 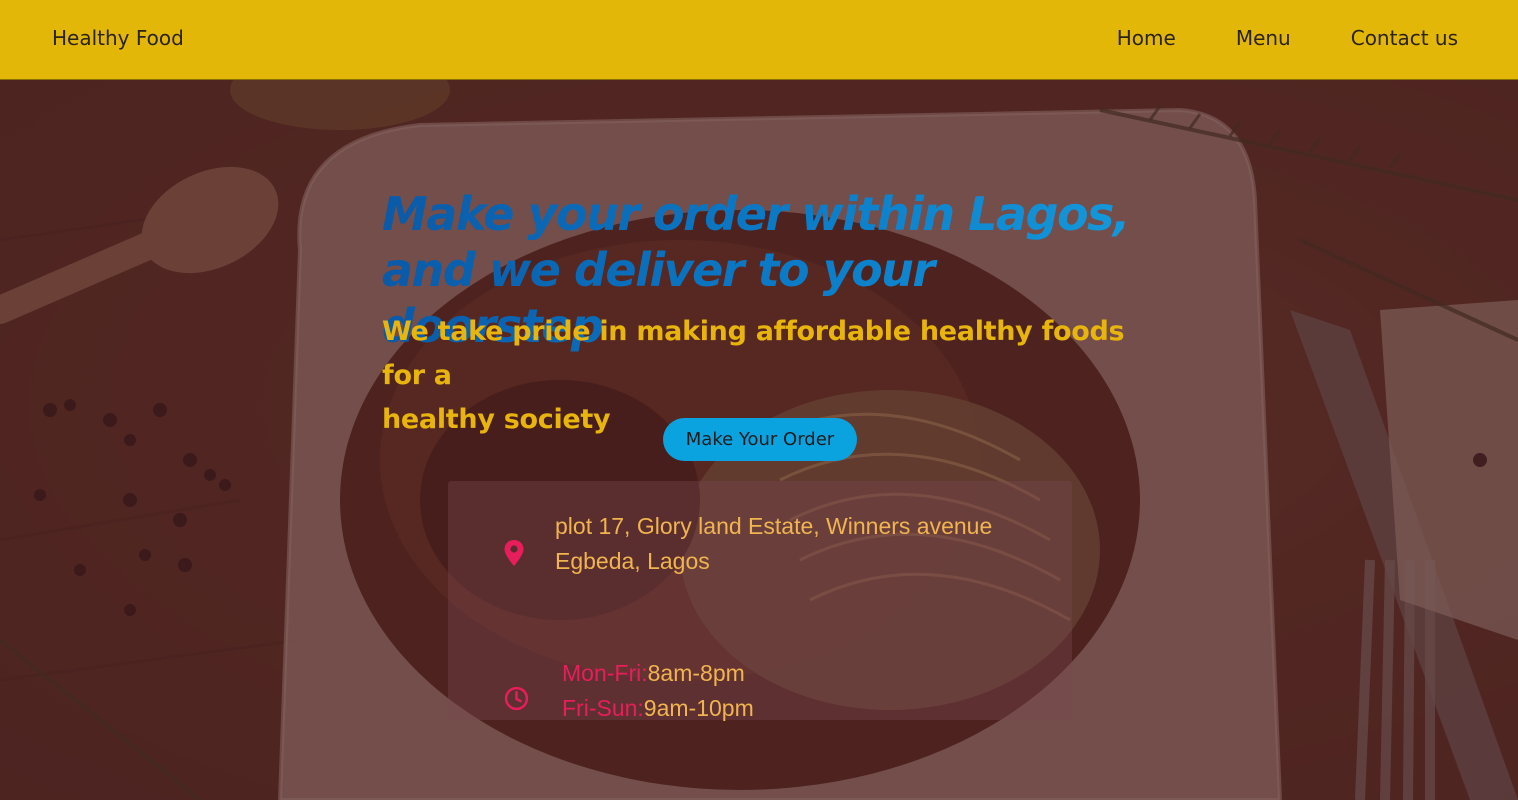 What do you see at coordinates (696, 673) in the screenshot?
I see `hours-time-value: 8am-8pm` at bounding box center [696, 673].